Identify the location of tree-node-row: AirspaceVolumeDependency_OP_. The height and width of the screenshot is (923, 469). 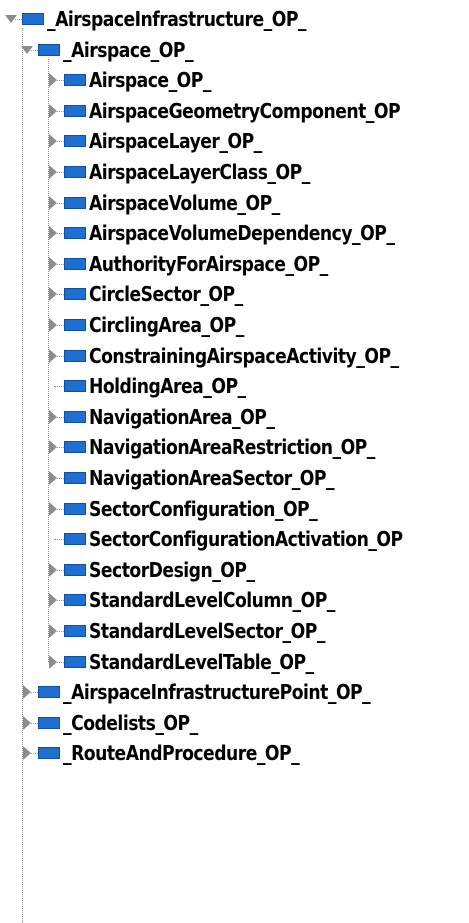
(234, 233).